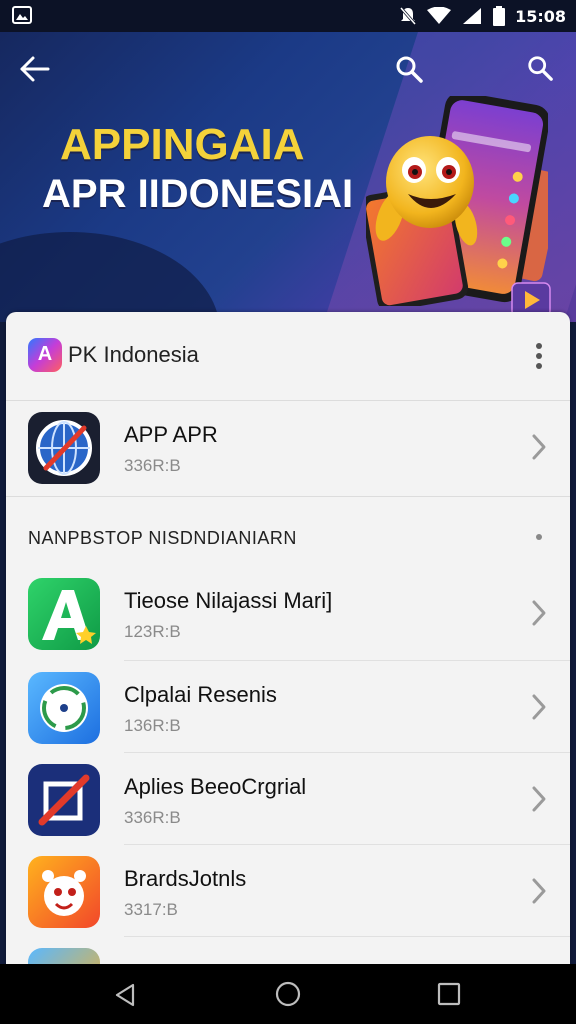 Image resolution: width=576 pixels, height=1024 pixels. I want to click on banner-title-line2: APR IIDONESIAI, so click(198, 194).